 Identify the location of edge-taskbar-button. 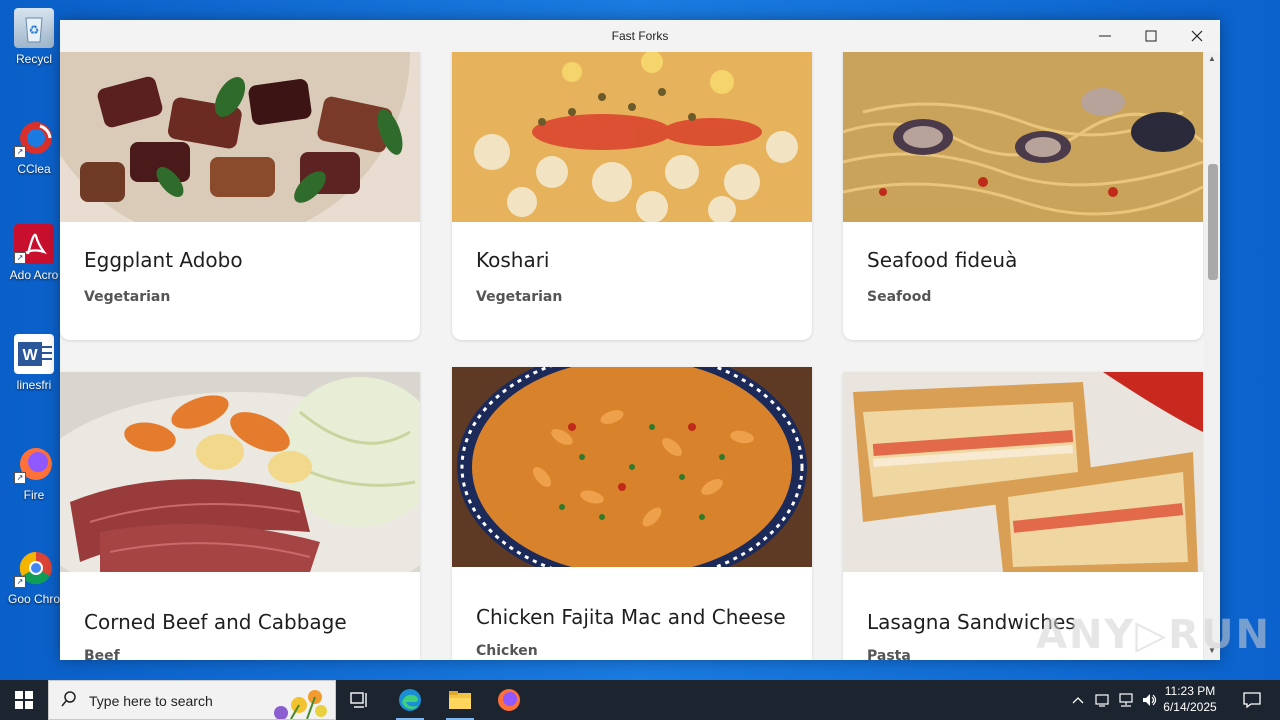
(410, 700).